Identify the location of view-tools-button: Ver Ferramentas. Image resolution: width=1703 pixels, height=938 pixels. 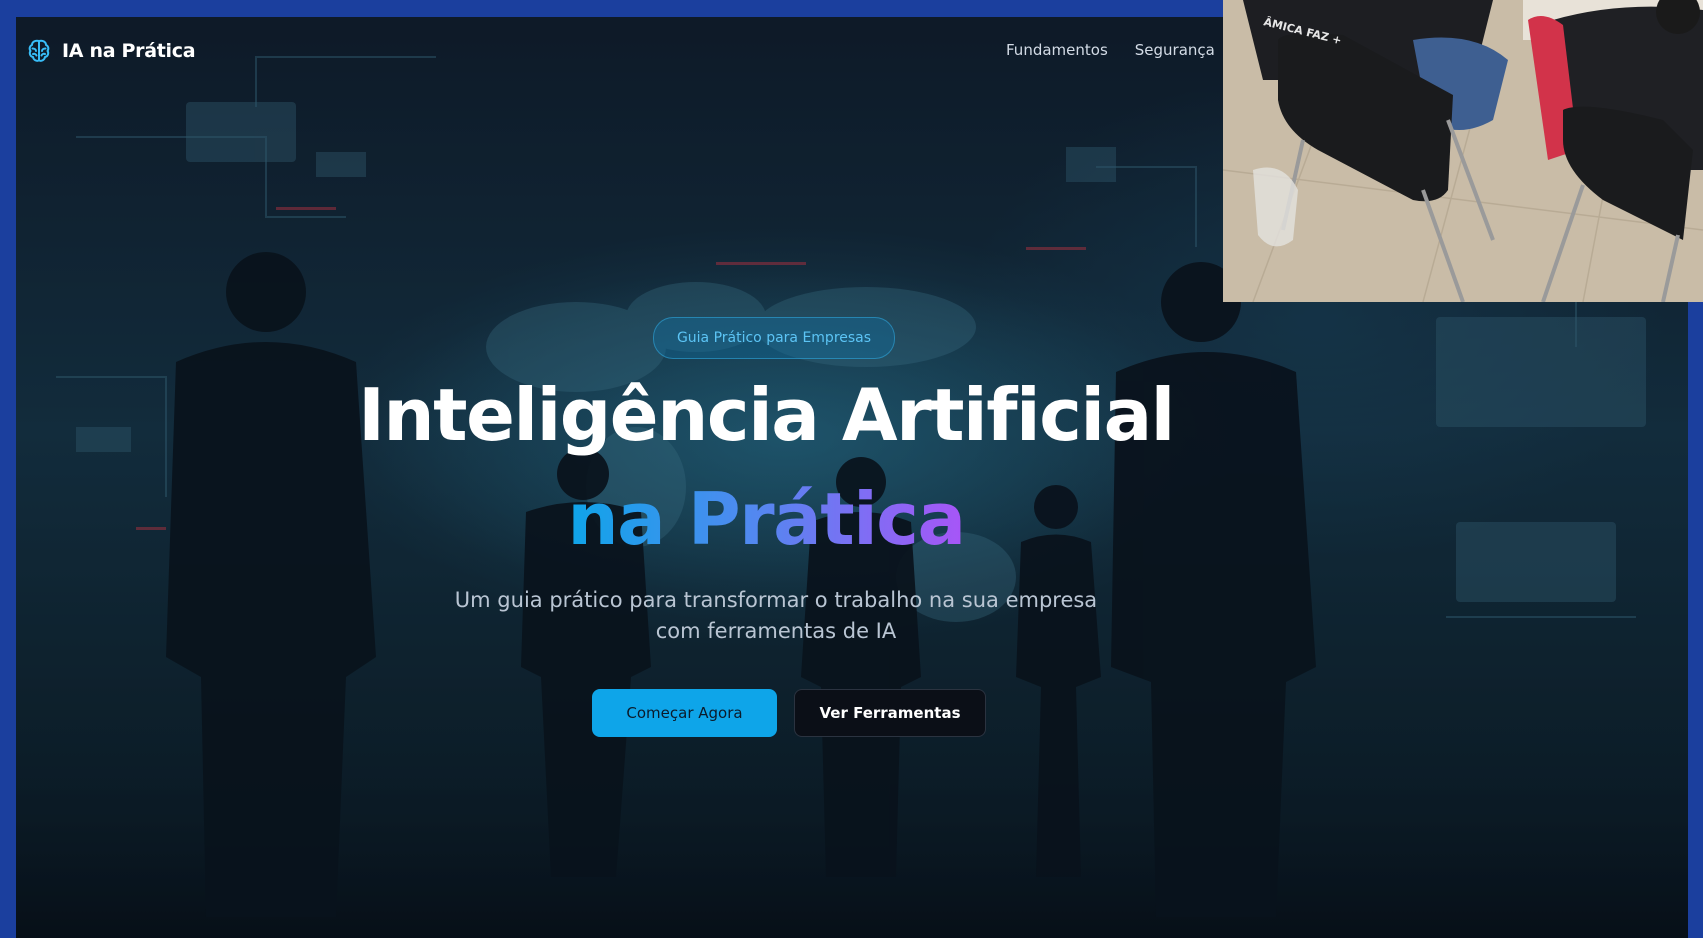
(890, 713).